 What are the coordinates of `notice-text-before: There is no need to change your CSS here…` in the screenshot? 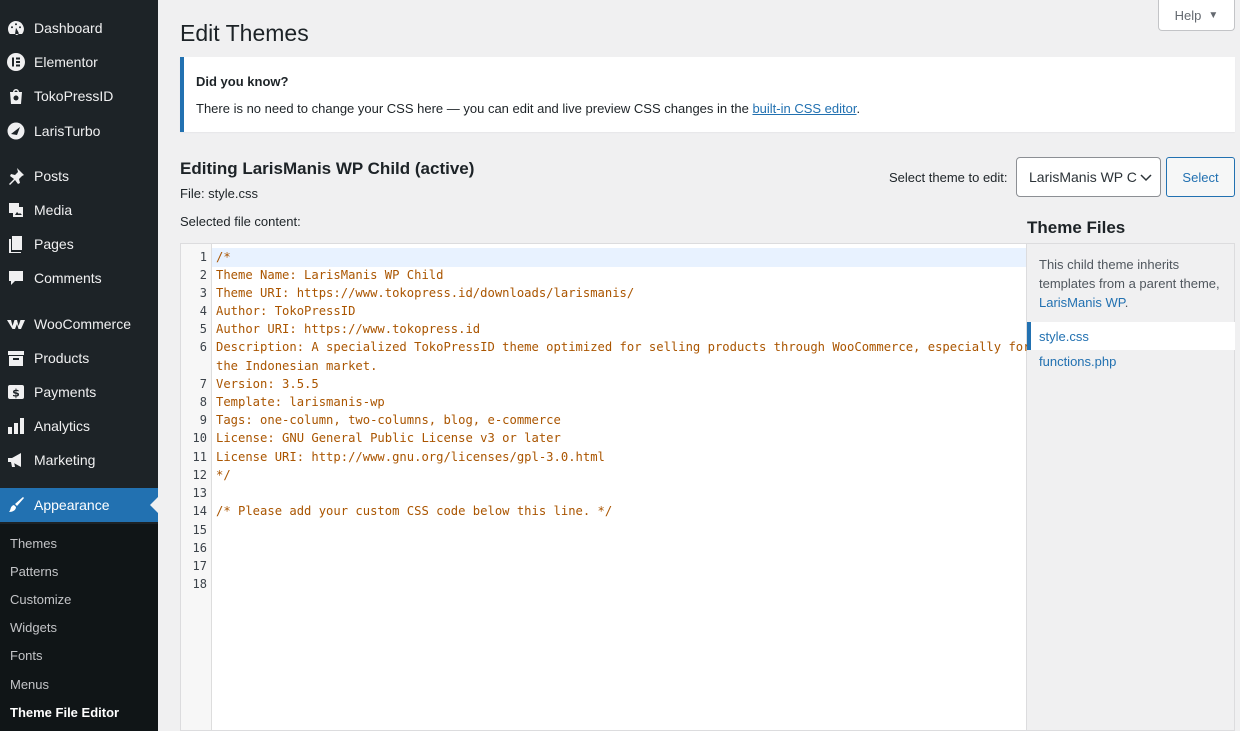 It's located at (474, 108).